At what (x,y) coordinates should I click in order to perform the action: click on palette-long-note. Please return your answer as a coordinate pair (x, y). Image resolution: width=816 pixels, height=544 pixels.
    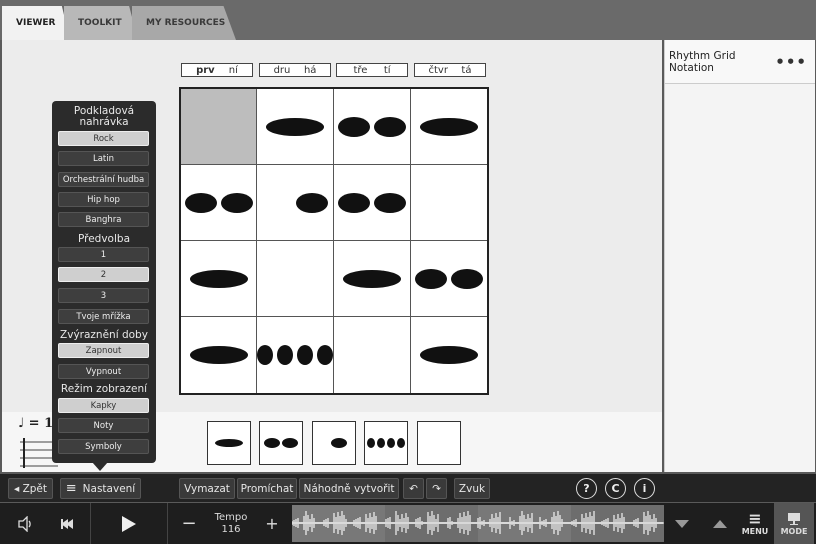
    Looking at the image, I should click on (229, 443).